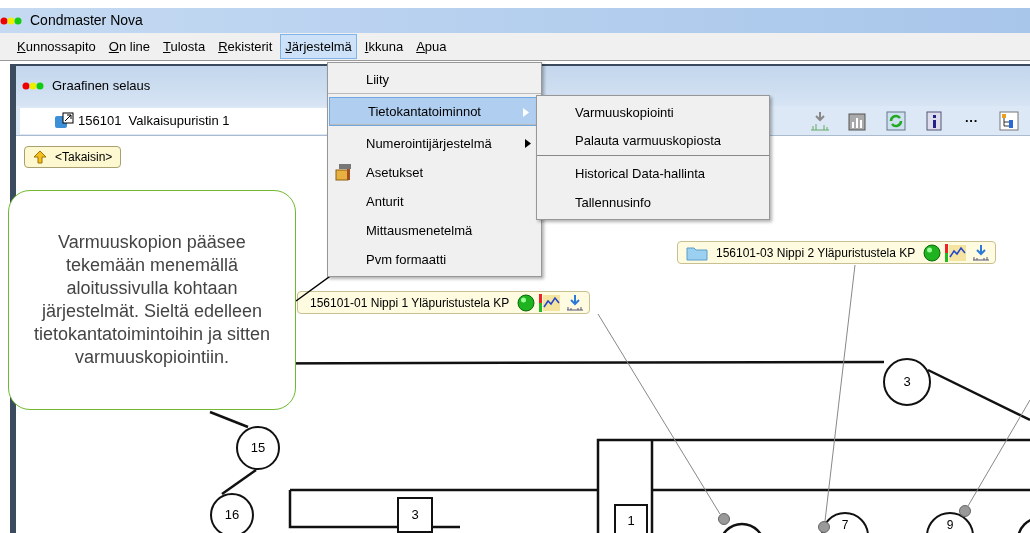 The image size is (1030, 533). I want to click on tag-label: 156101-03 Nippi 2 Yläpuristustela KP, so click(816, 253).